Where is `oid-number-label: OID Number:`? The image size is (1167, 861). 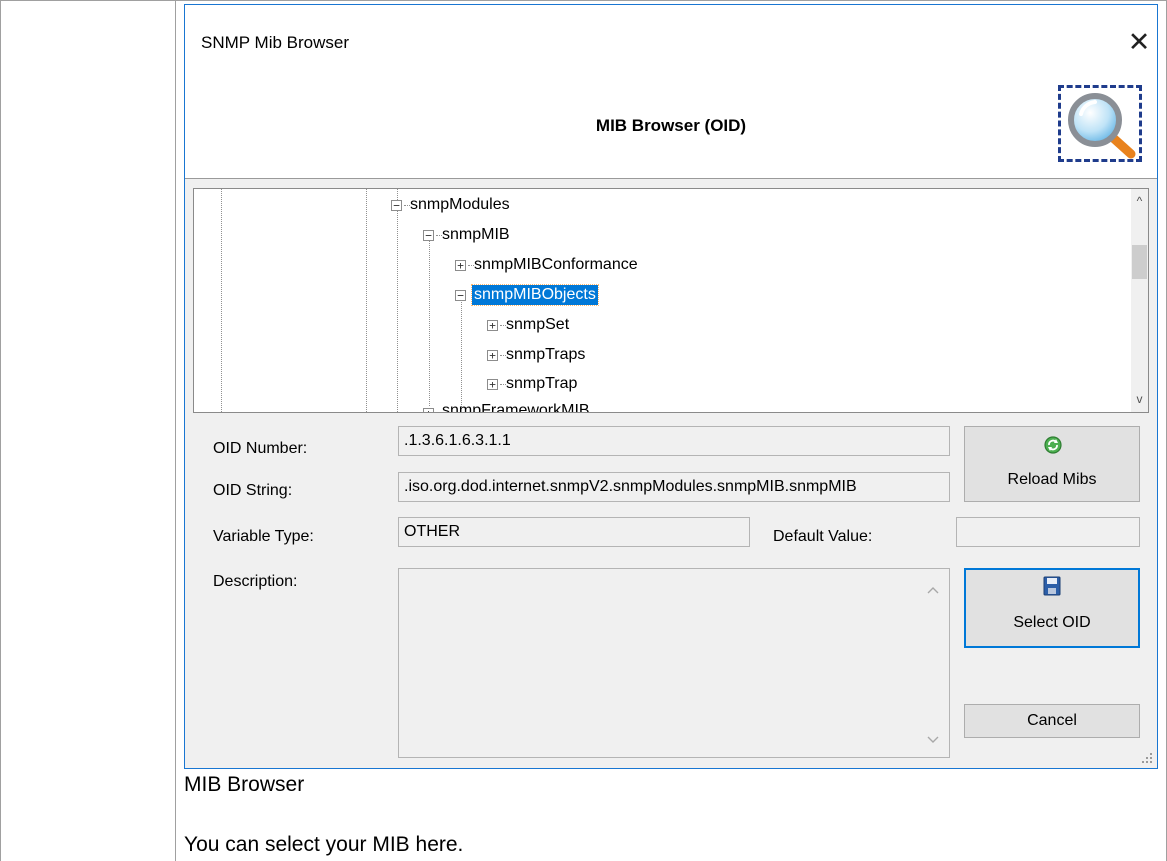
oid-number-label: OID Number: is located at coordinates (260, 448).